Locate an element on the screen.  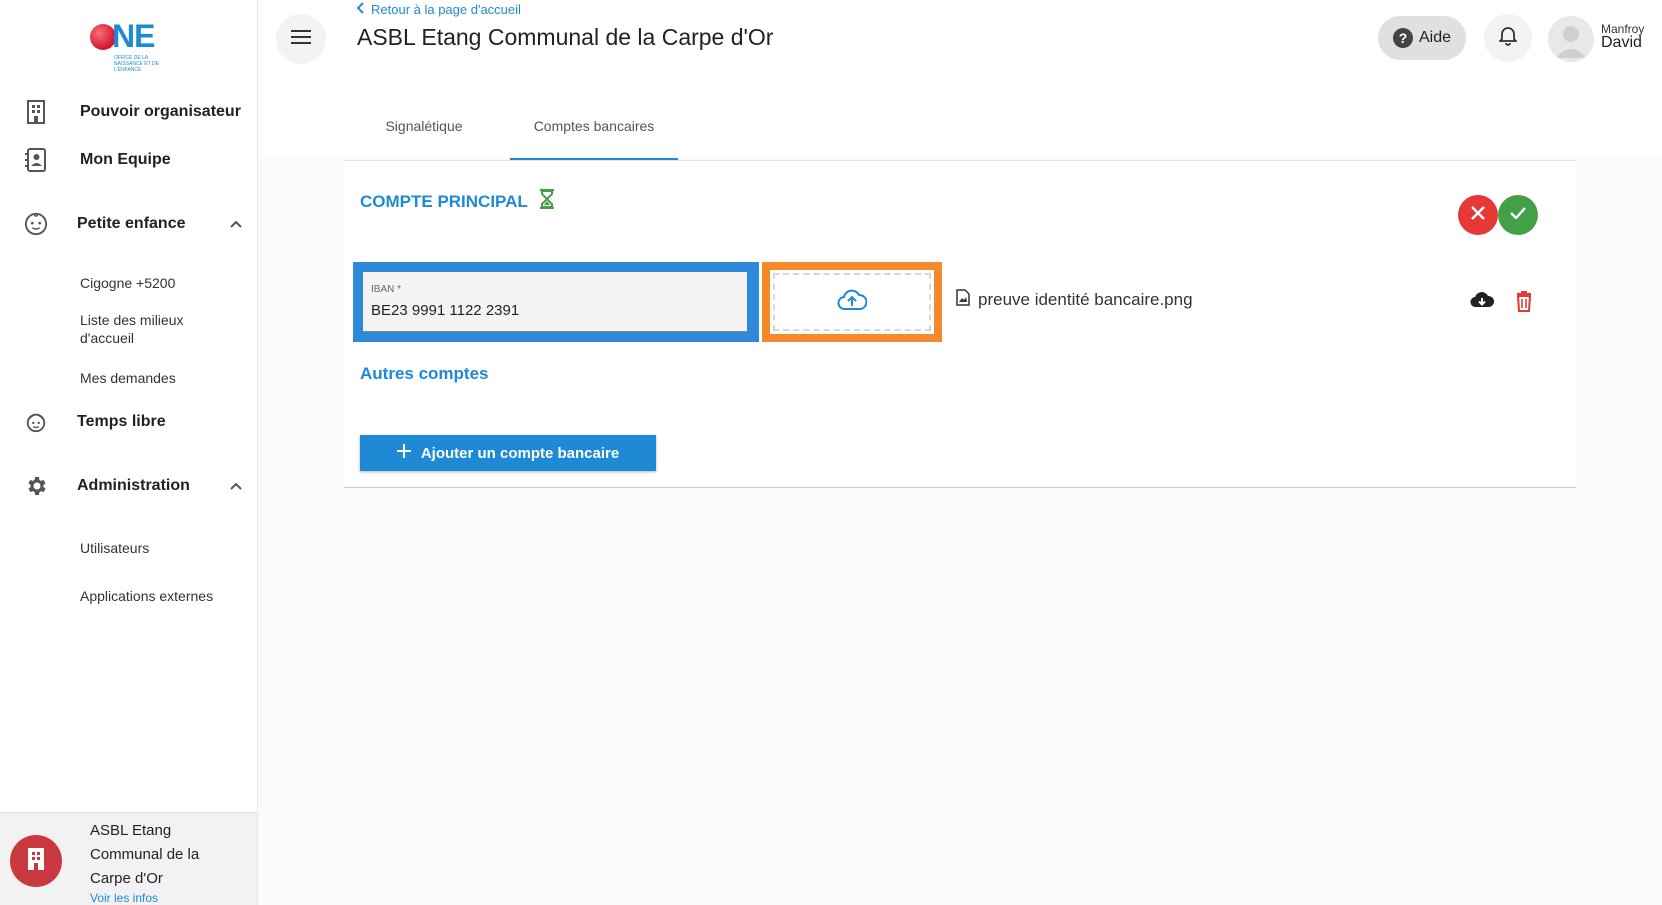
child-face-icon is located at coordinates (36, 422).